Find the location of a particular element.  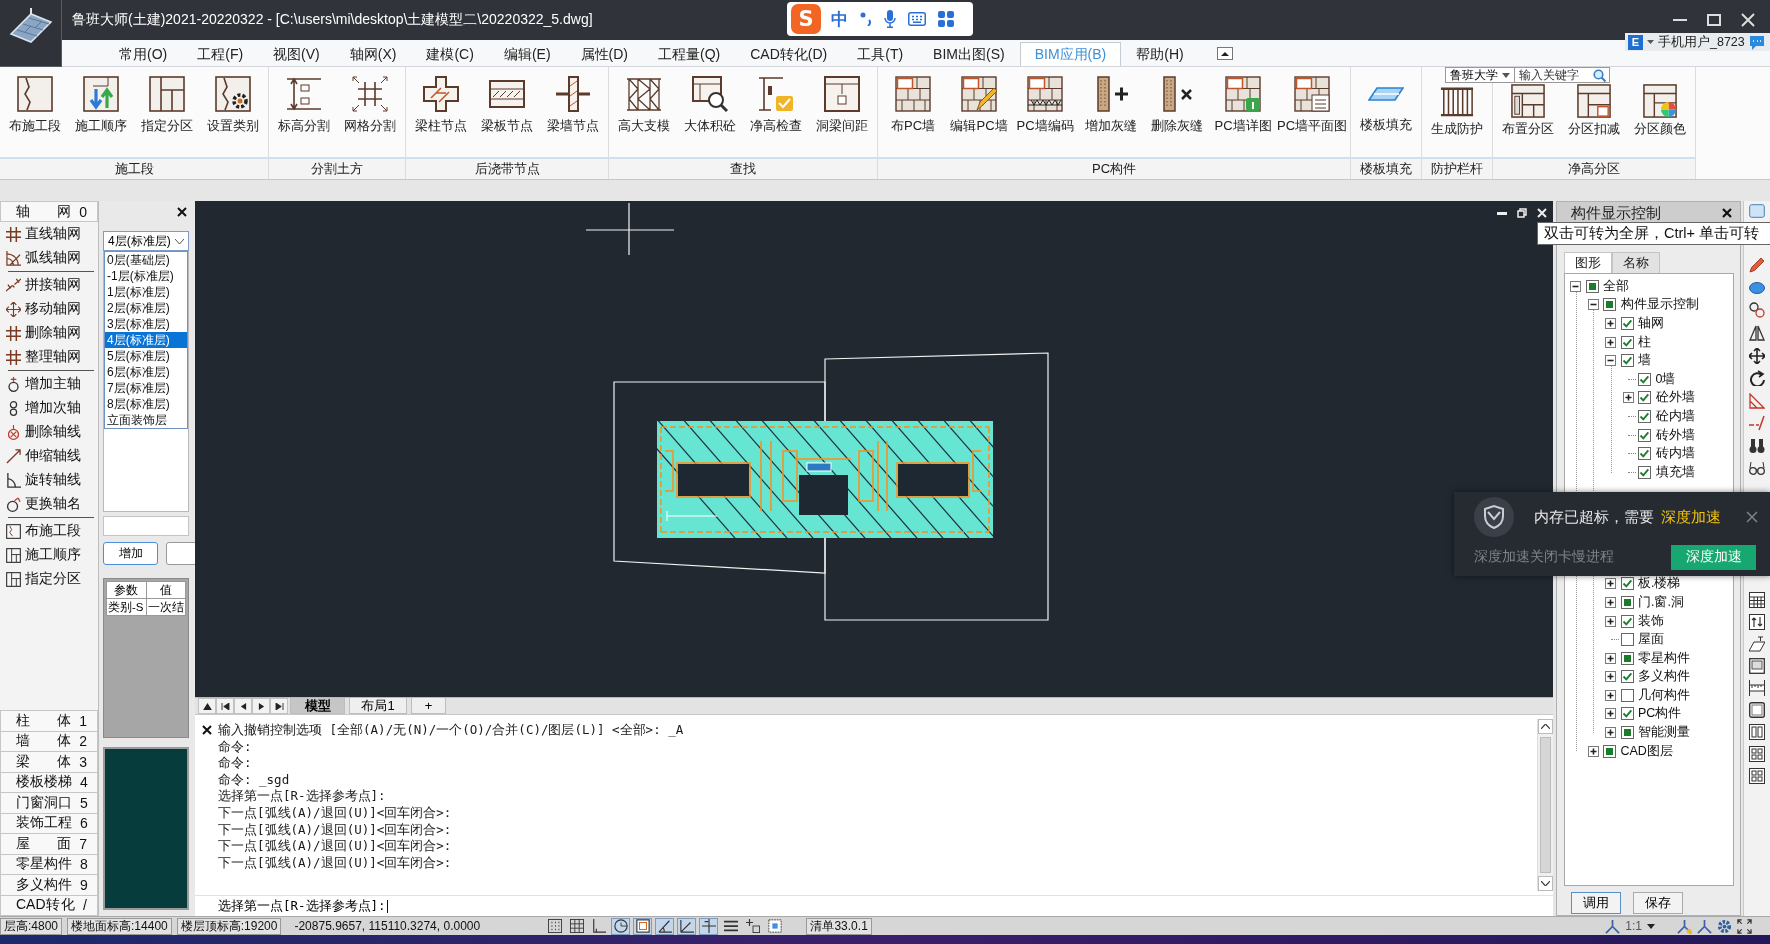

tree-item: 柱 is located at coordinates (1644, 342).